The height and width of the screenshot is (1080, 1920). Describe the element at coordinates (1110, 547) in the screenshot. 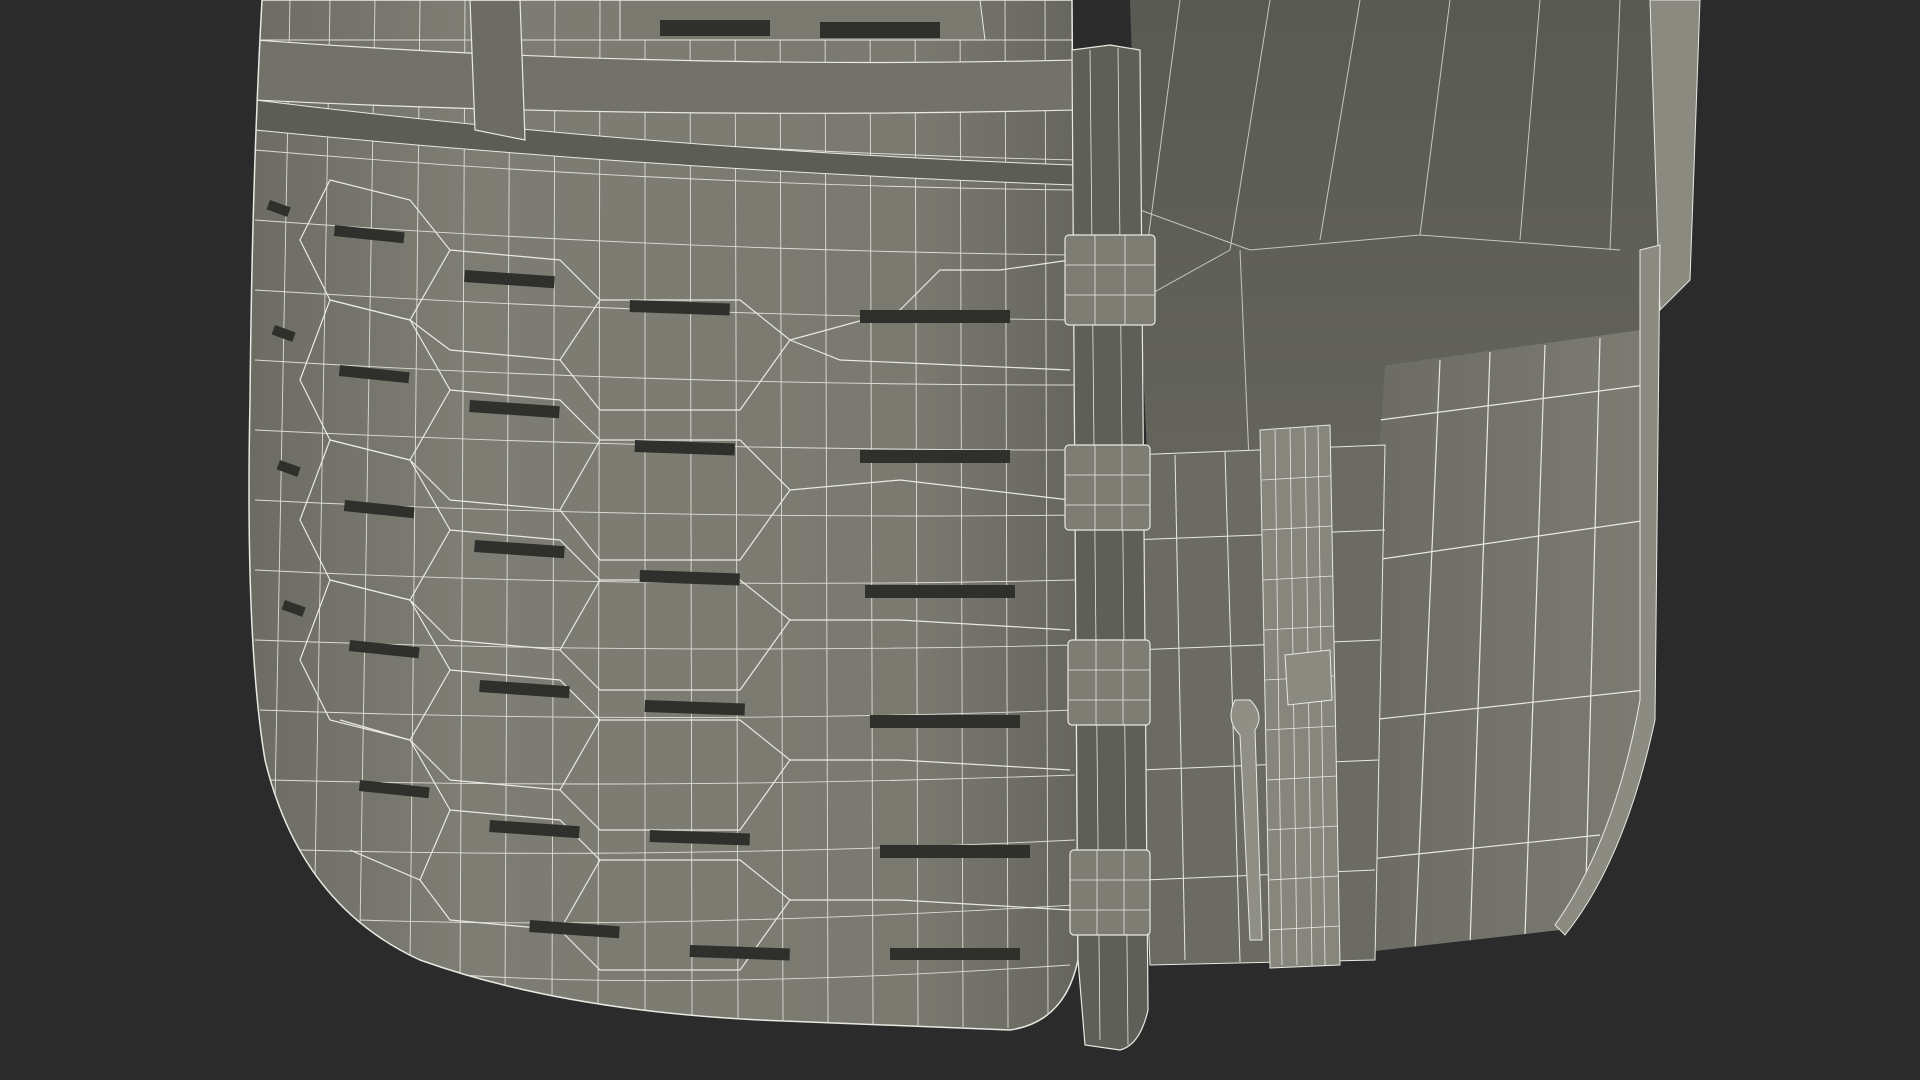

I see `edge-binding-strip` at that location.